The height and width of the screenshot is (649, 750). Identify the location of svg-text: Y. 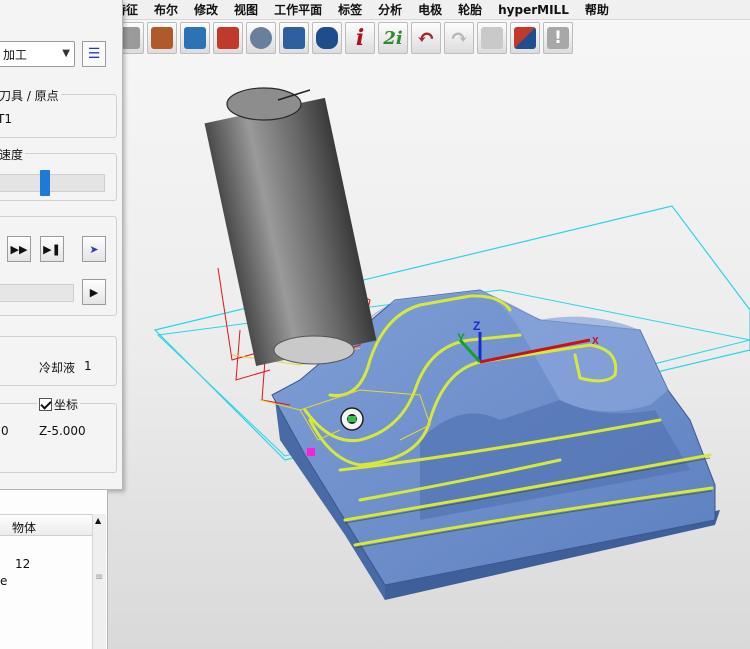
(461, 338).